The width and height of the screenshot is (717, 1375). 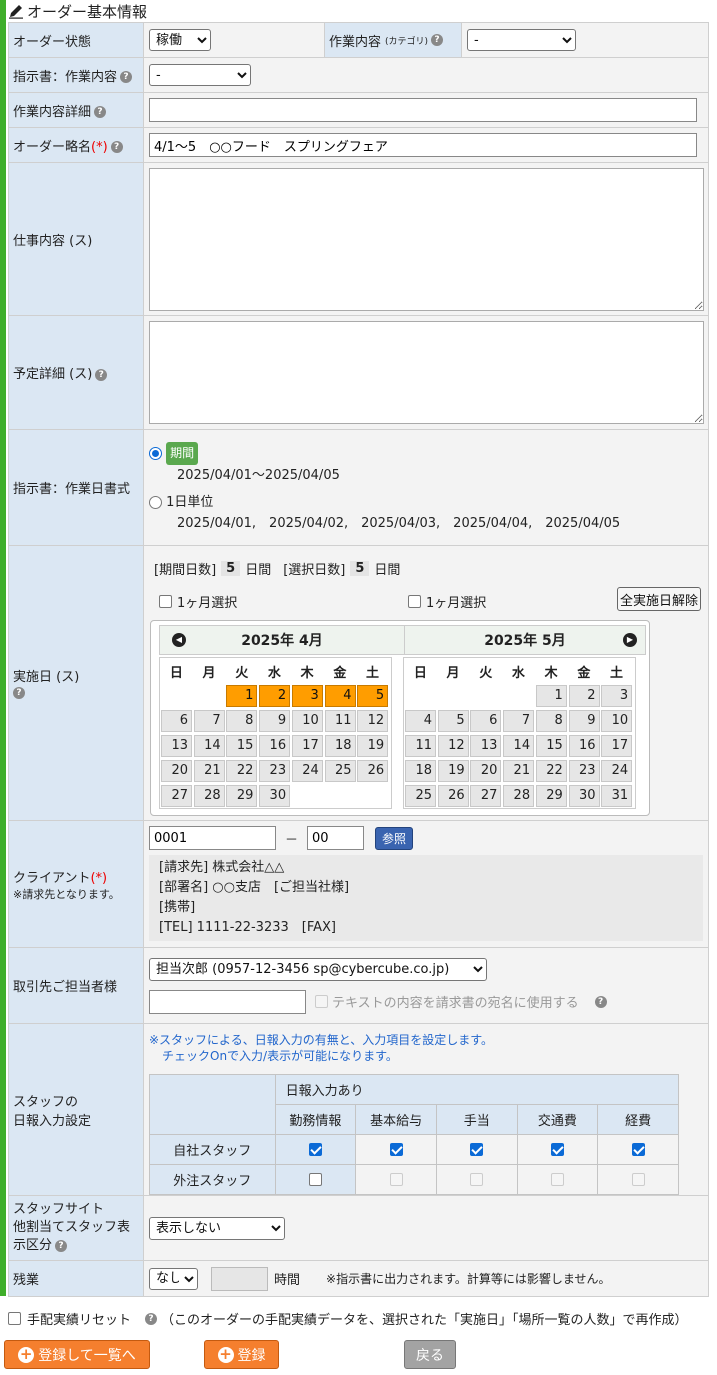 I want to click on outsourced-staff-report-checkbox, so click(x=315, y=1179).